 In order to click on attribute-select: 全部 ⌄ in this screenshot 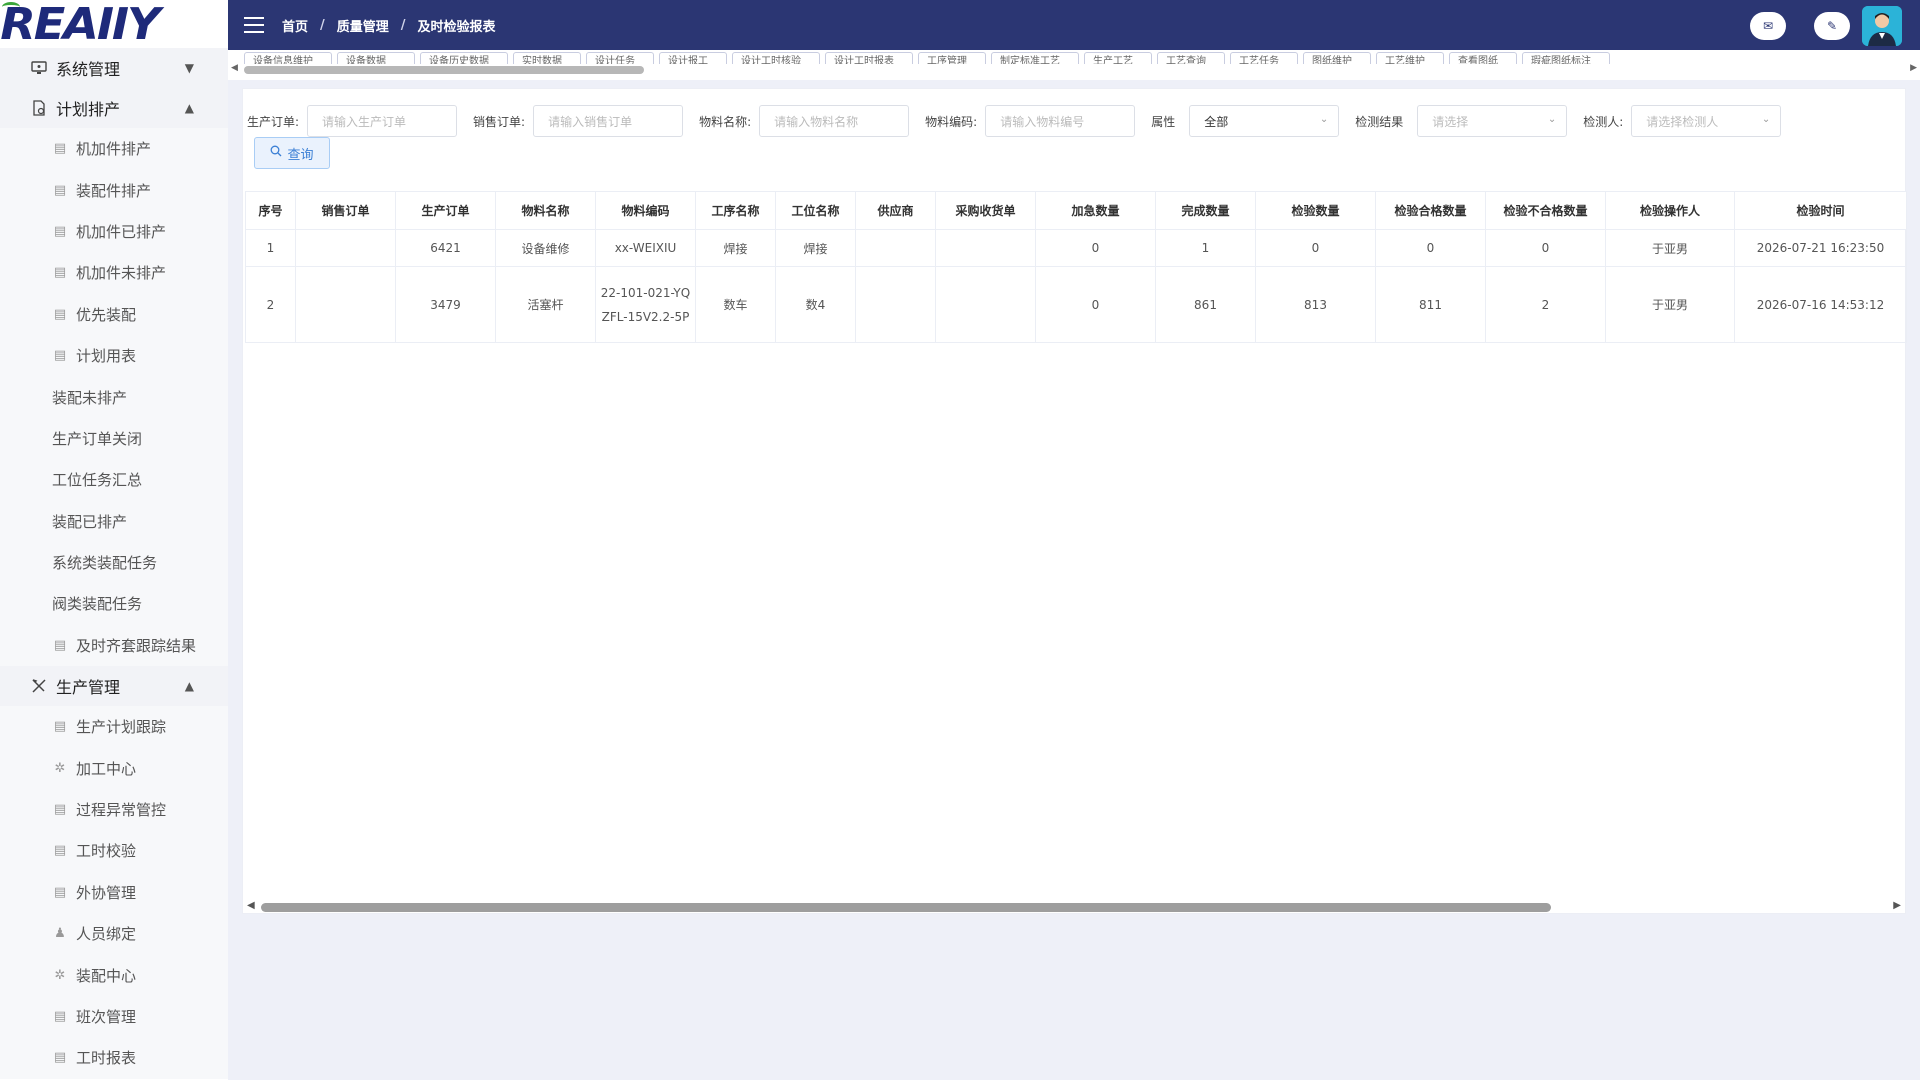, I will do `click(1264, 121)`.